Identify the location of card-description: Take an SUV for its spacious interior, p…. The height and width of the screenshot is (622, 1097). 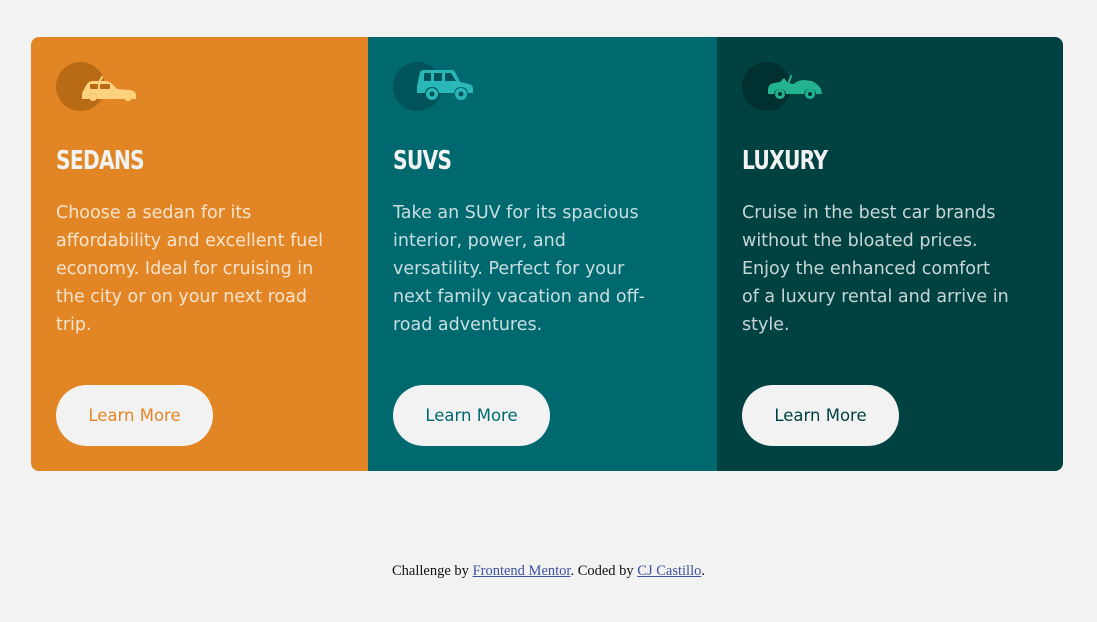
(519, 269).